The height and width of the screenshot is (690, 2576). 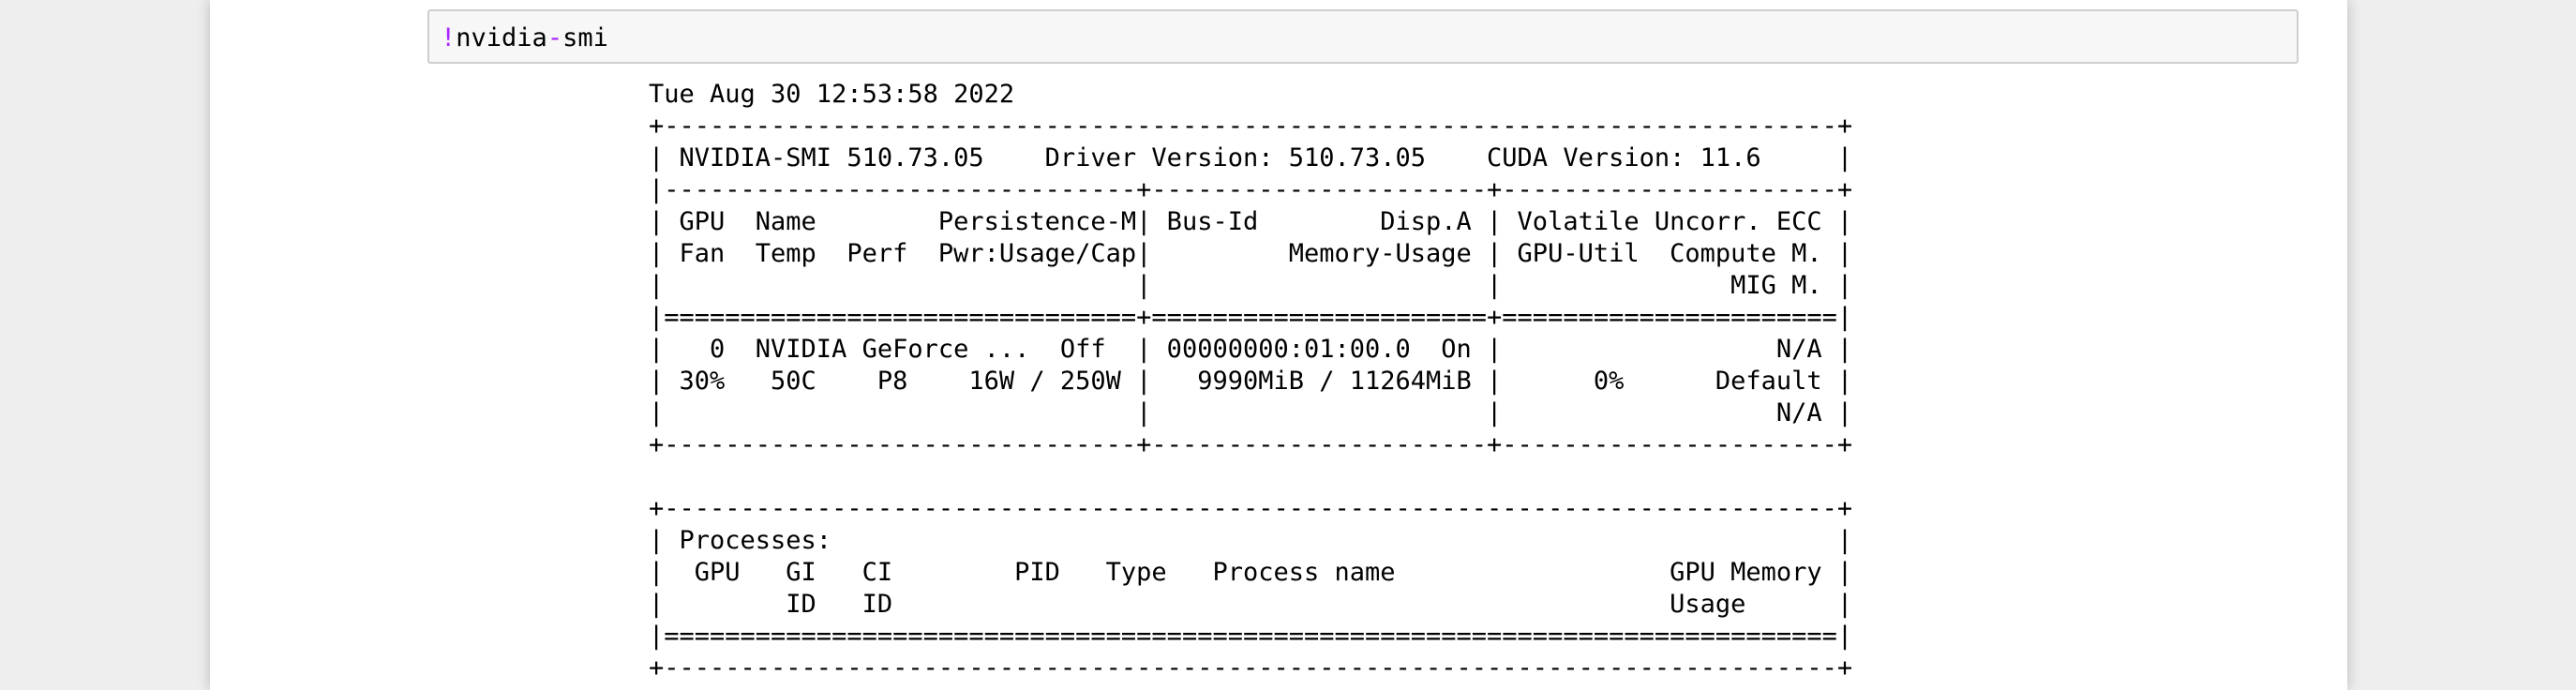 I want to click on command-name-part: nvidia, so click(x=502, y=37).